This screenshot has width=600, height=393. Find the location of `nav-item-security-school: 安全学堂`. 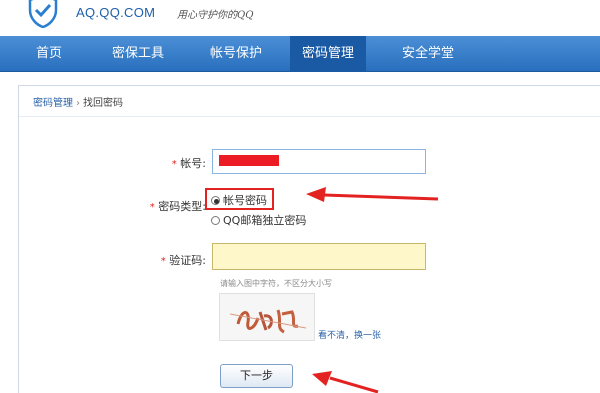

nav-item-security-school: 安全学堂 is located at coordinates (428, 54).